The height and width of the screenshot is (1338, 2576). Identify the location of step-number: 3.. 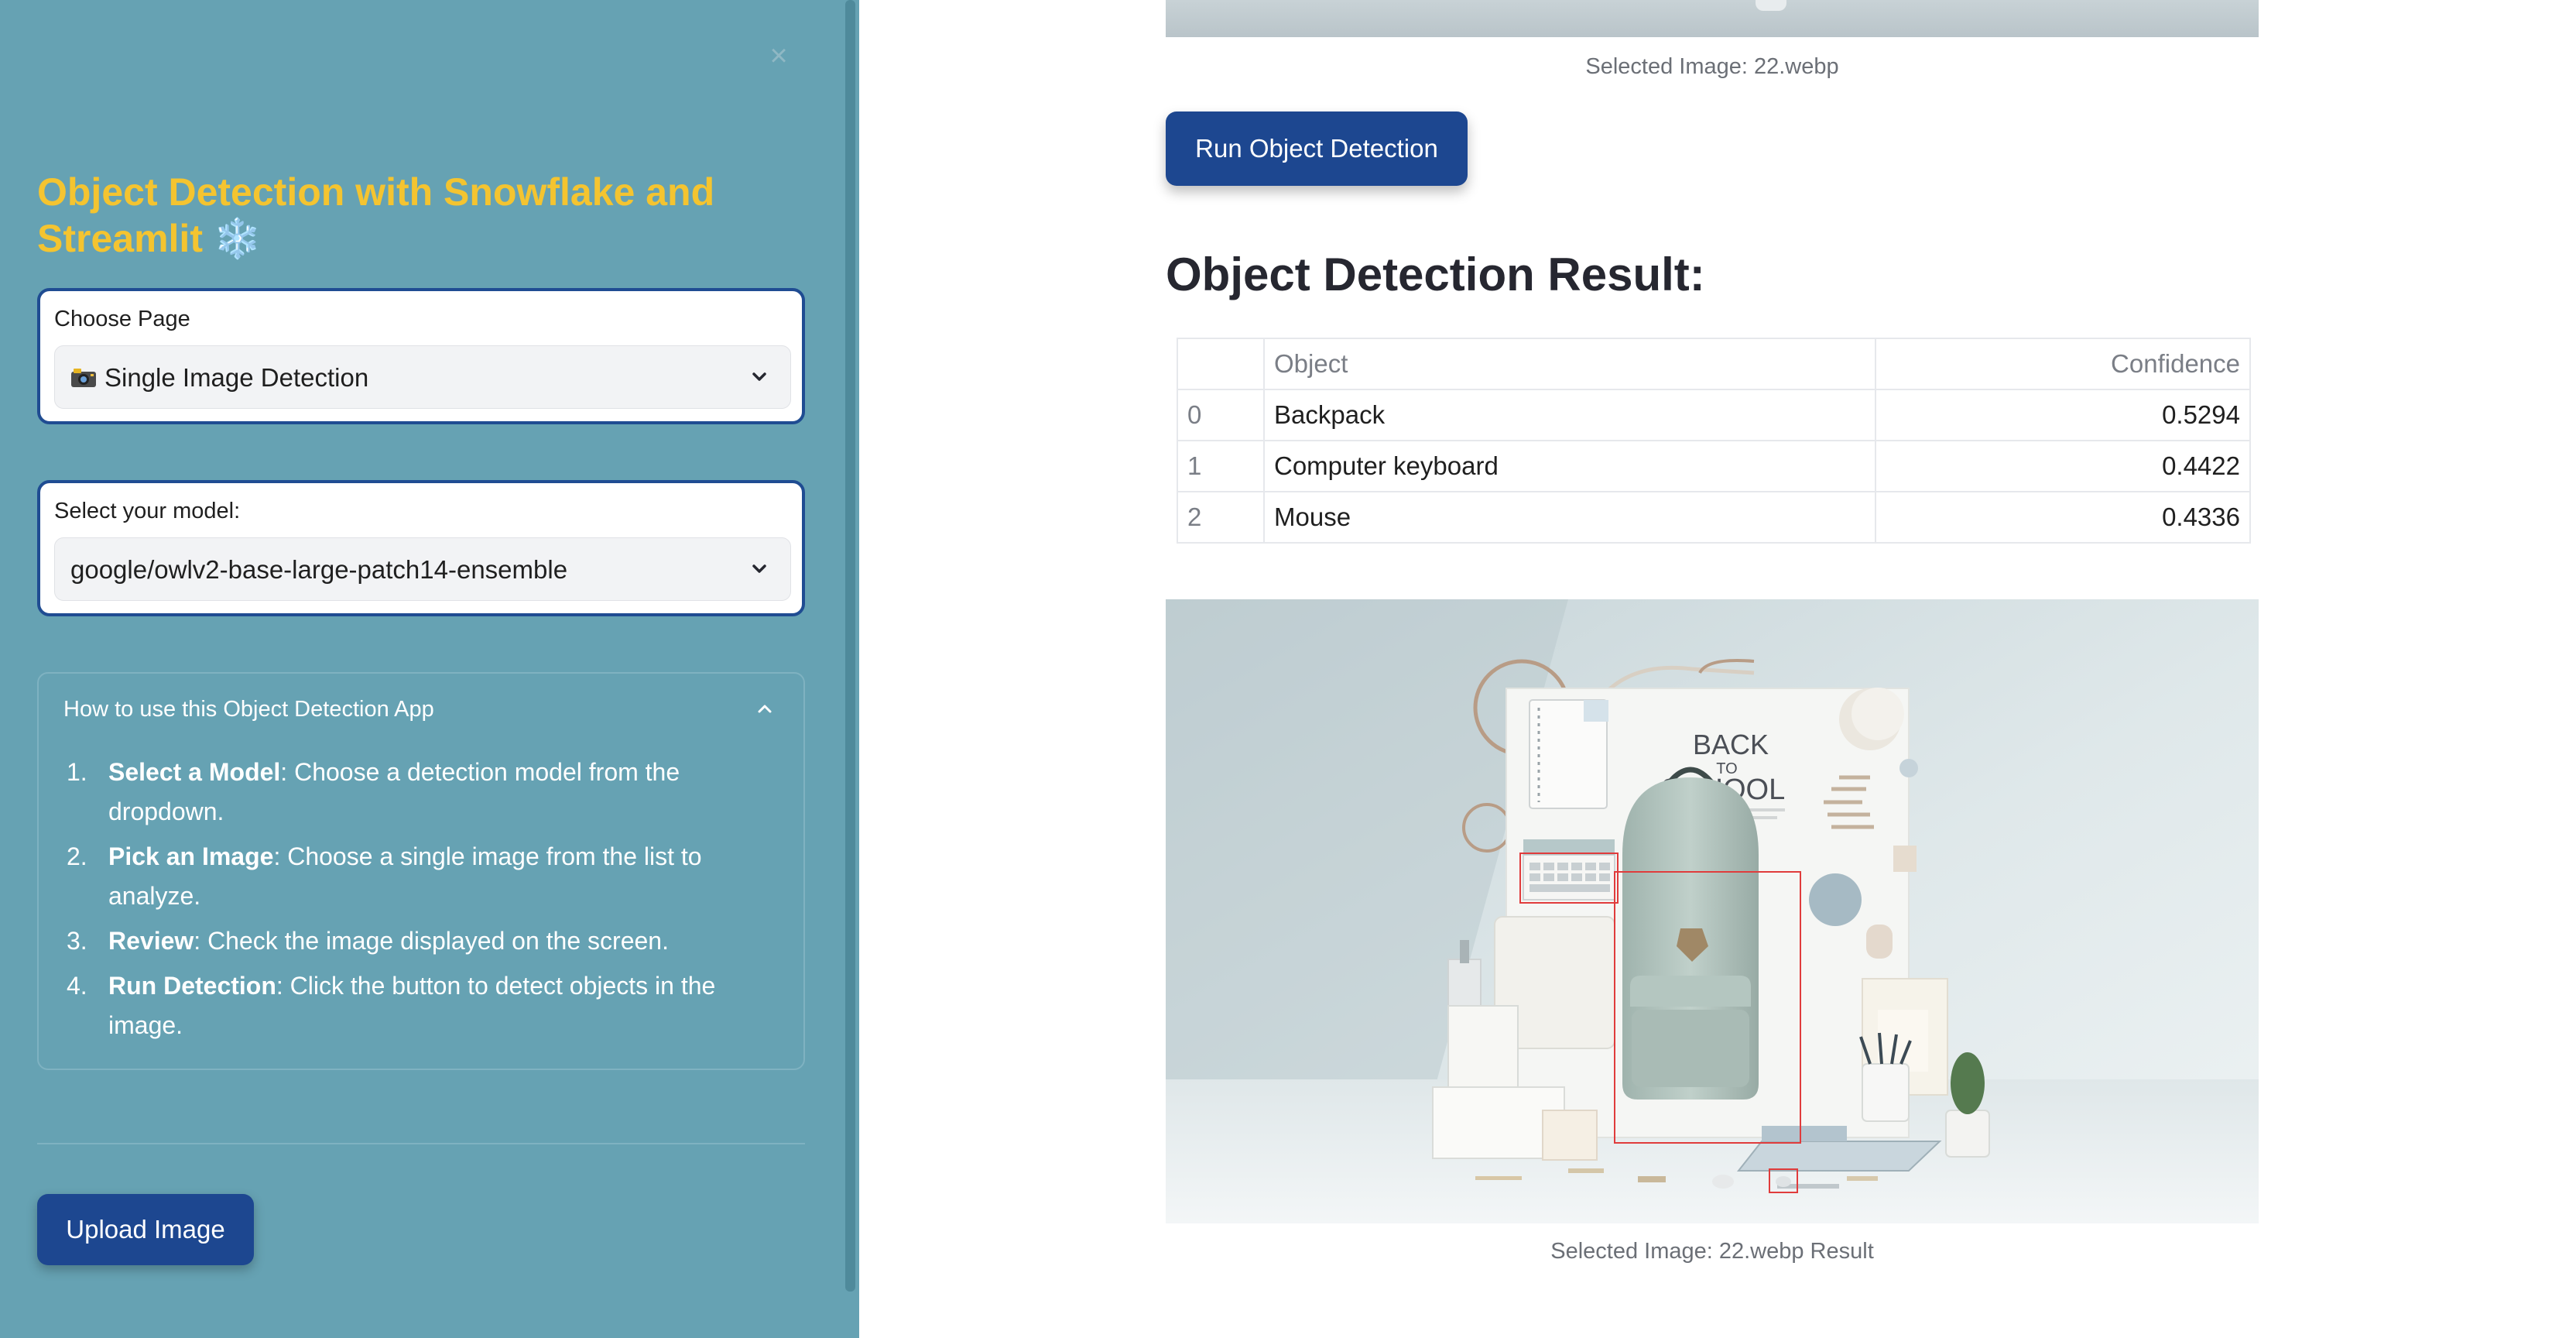
(77, 941).